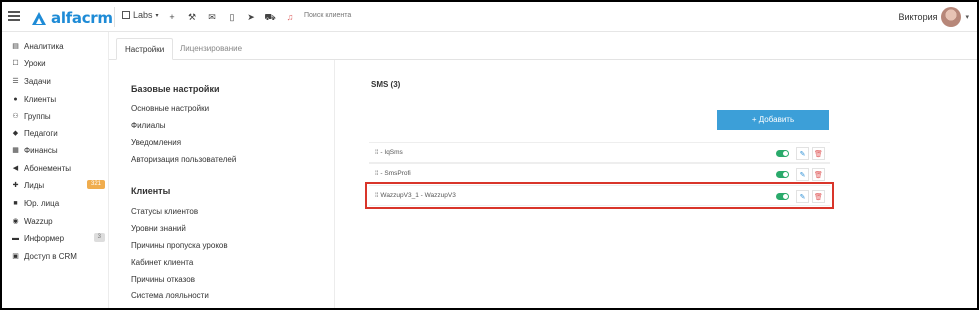 This screenshot has width=979, height=310. I want to click on sms-row: ⁞⁞ - IqSms ✎ 🗑, so click(599, 152).